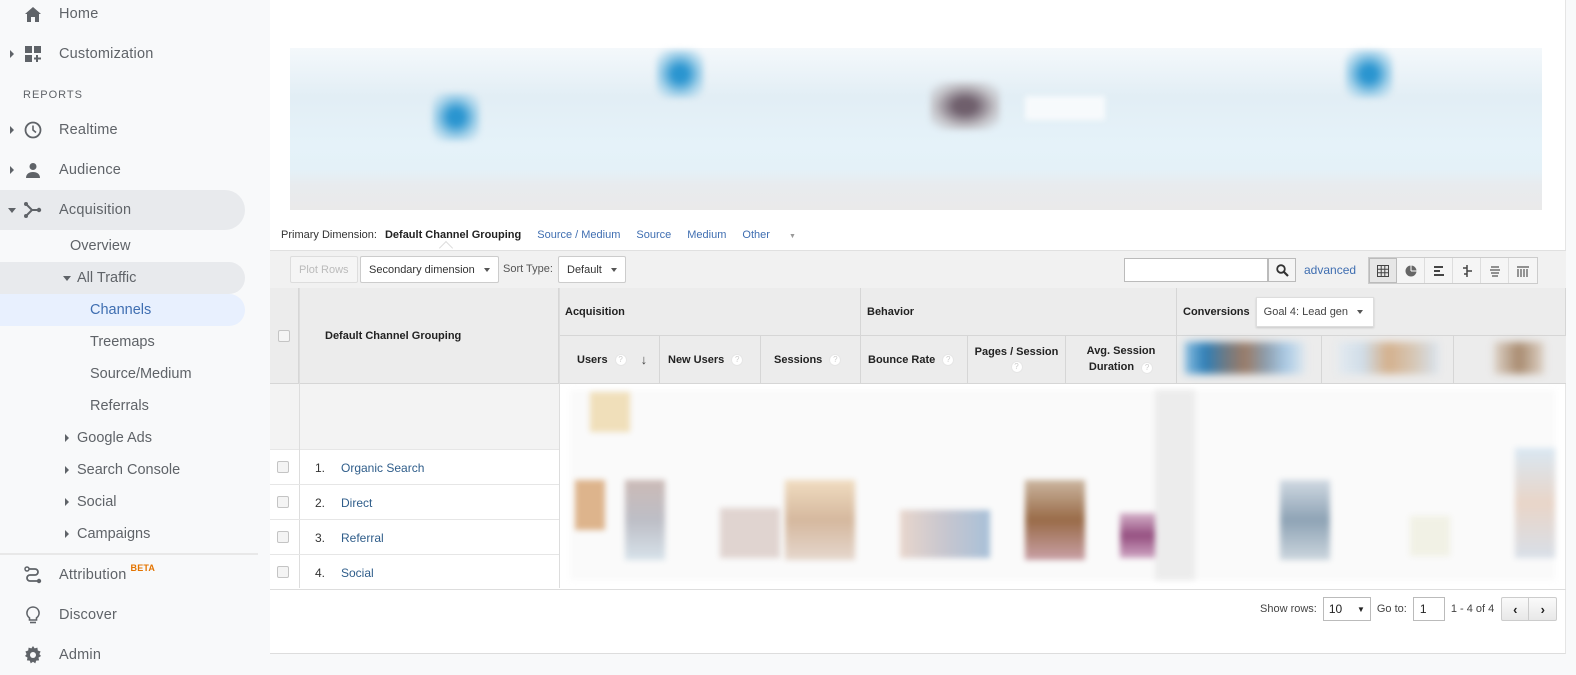 Image resolution: width=1576 pixels, height=675 pixels. I want to click on pie-view-button, so click(1411, 270).